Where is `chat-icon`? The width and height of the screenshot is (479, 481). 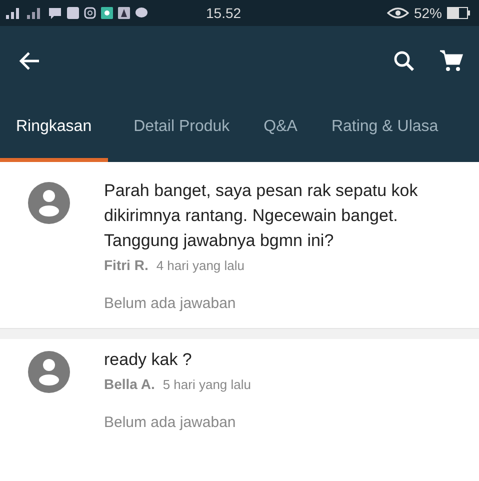
chat-icon is located at coordinates (55, 13).